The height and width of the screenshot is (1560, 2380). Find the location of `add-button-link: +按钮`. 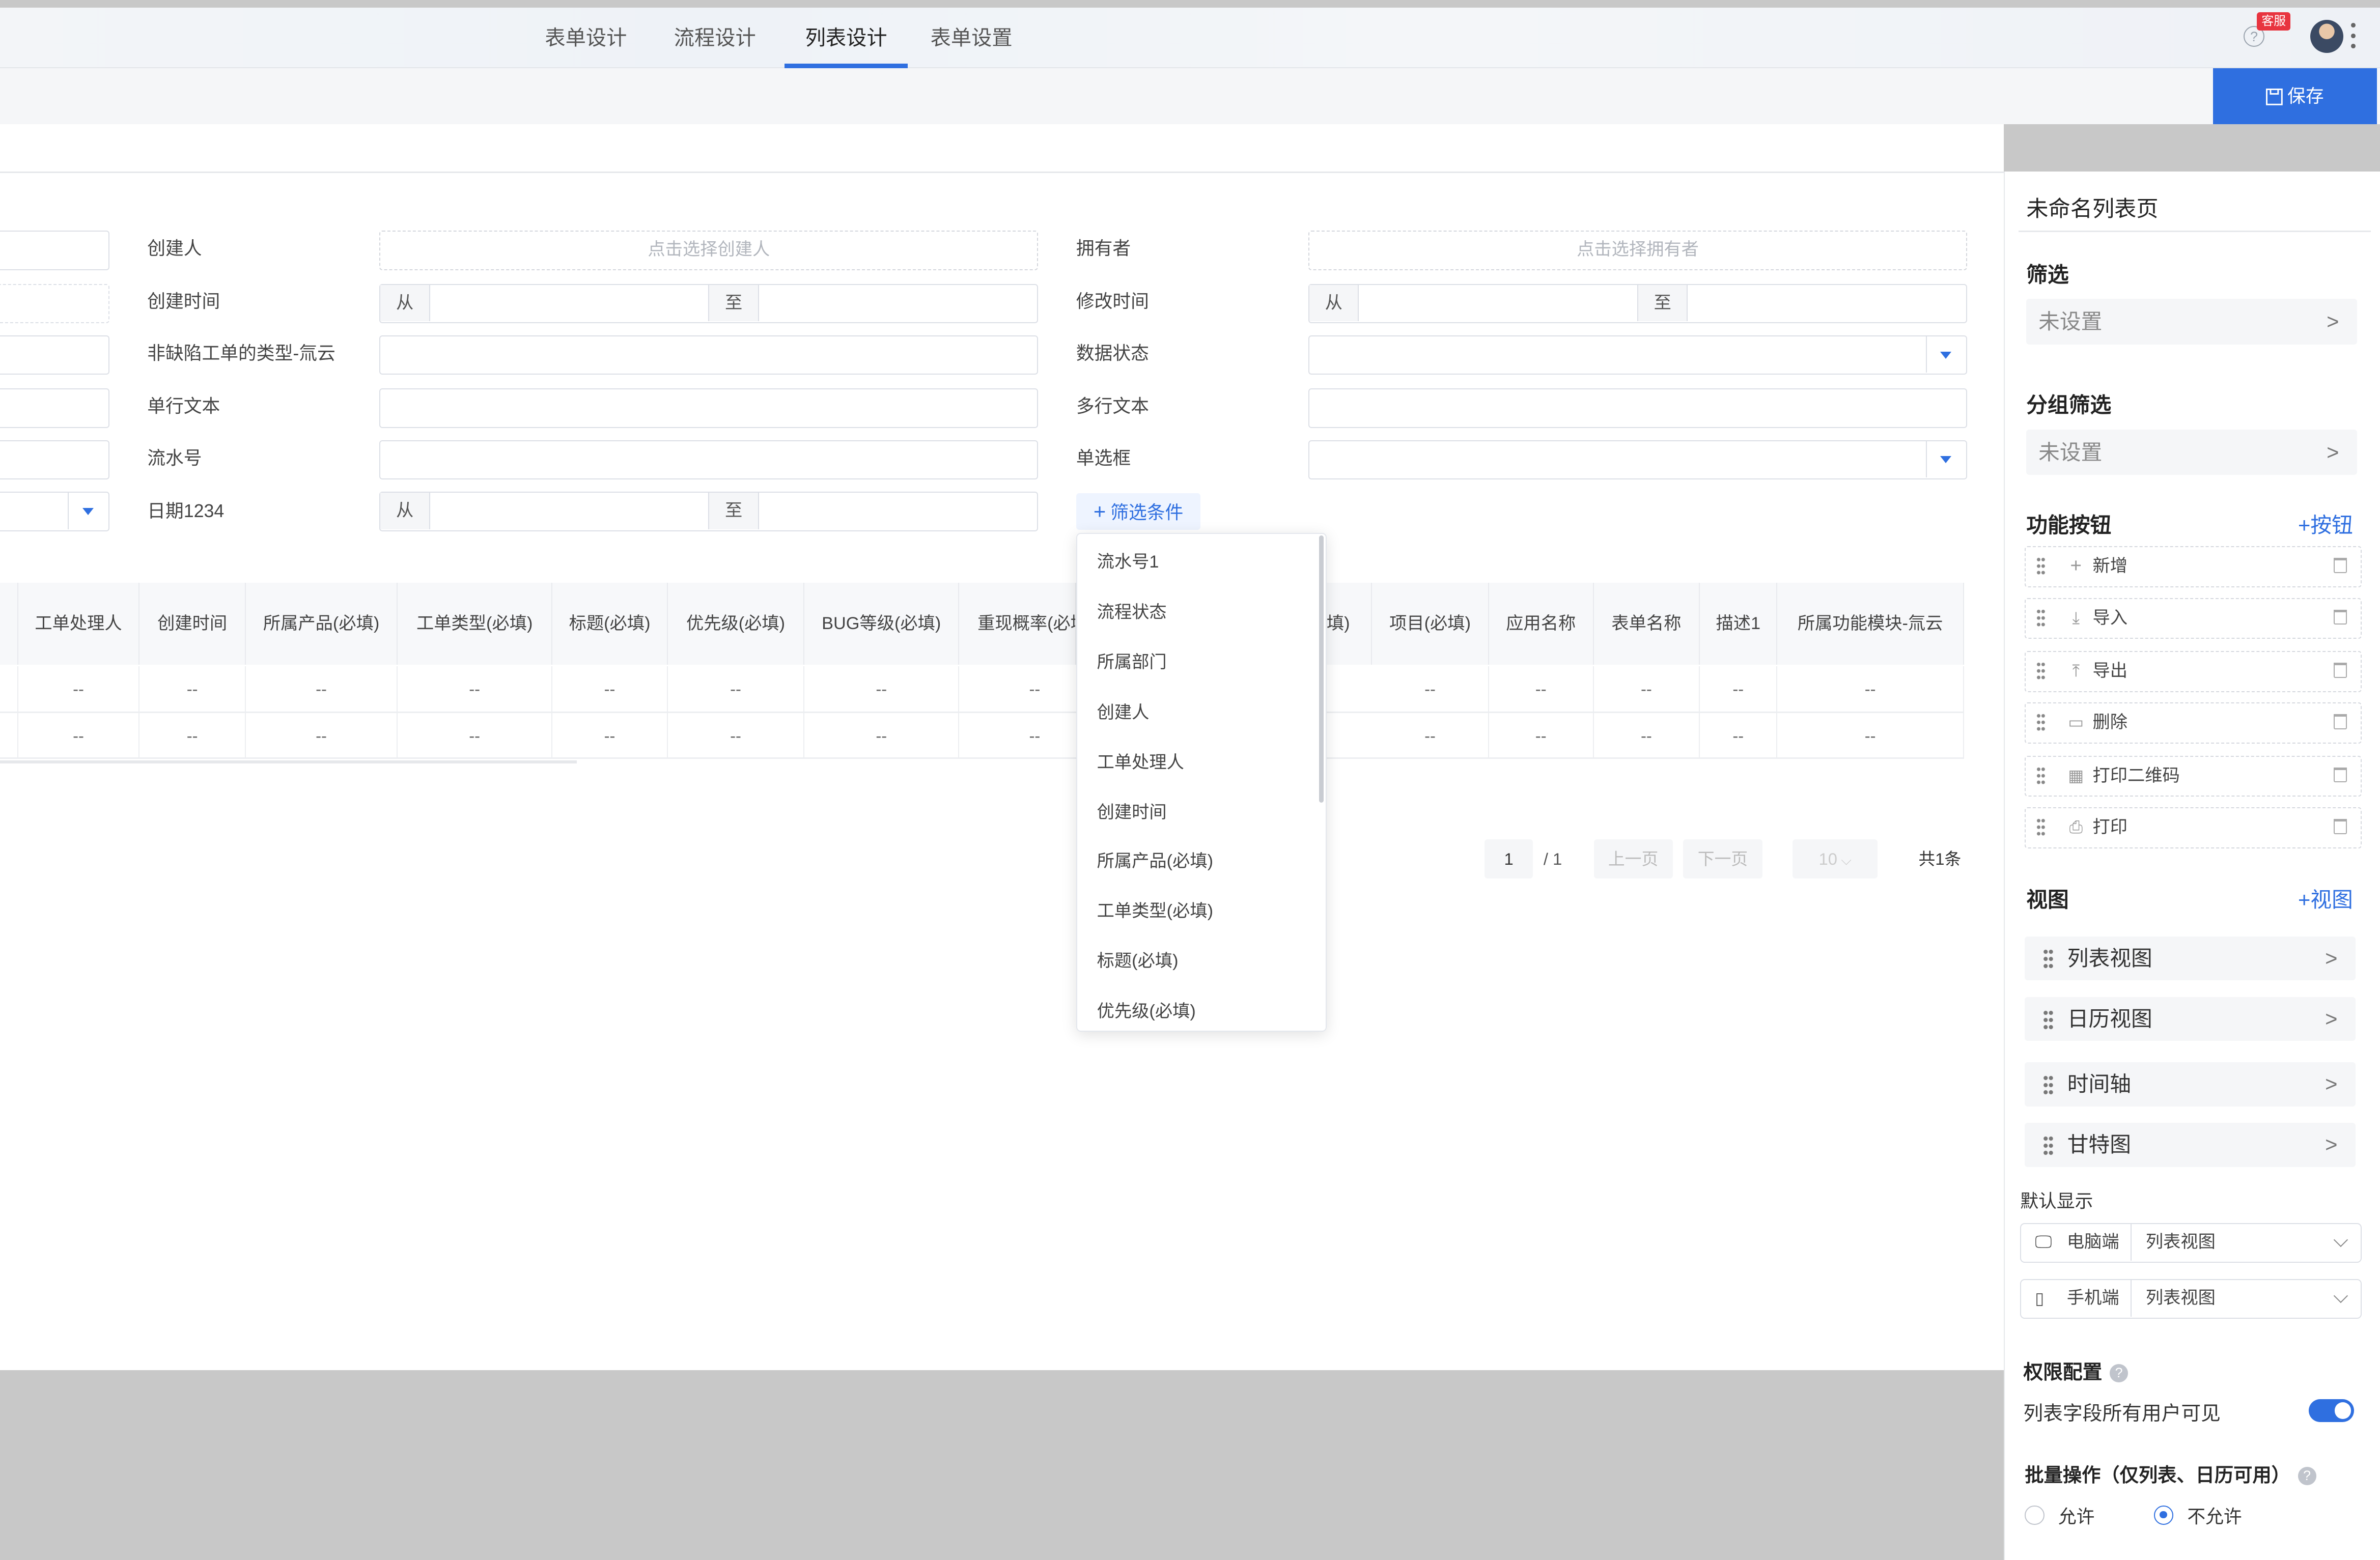

add-button-link: +按钮 is located at coordinates (2325, 524).